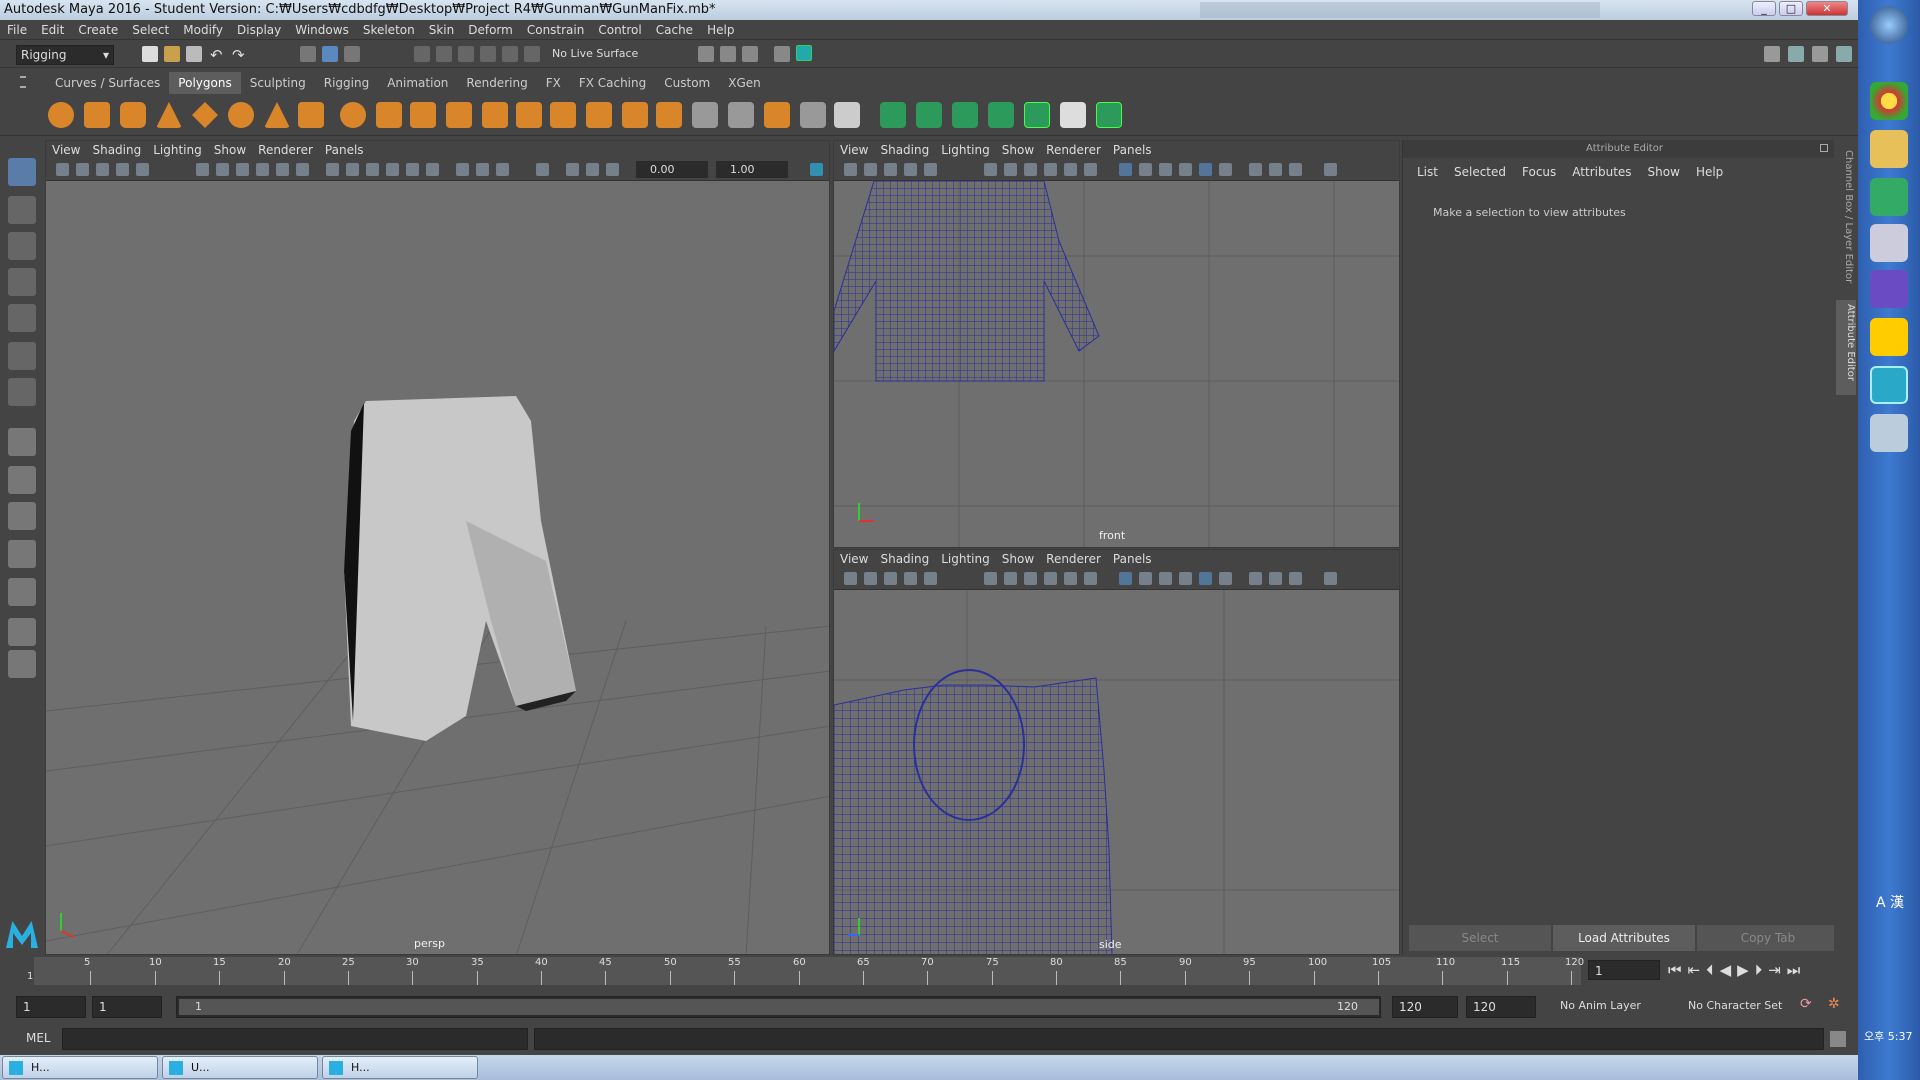  Describe the element at coordinates (777, 115) in the screenshot. I see `target-weld-icon` at that location.